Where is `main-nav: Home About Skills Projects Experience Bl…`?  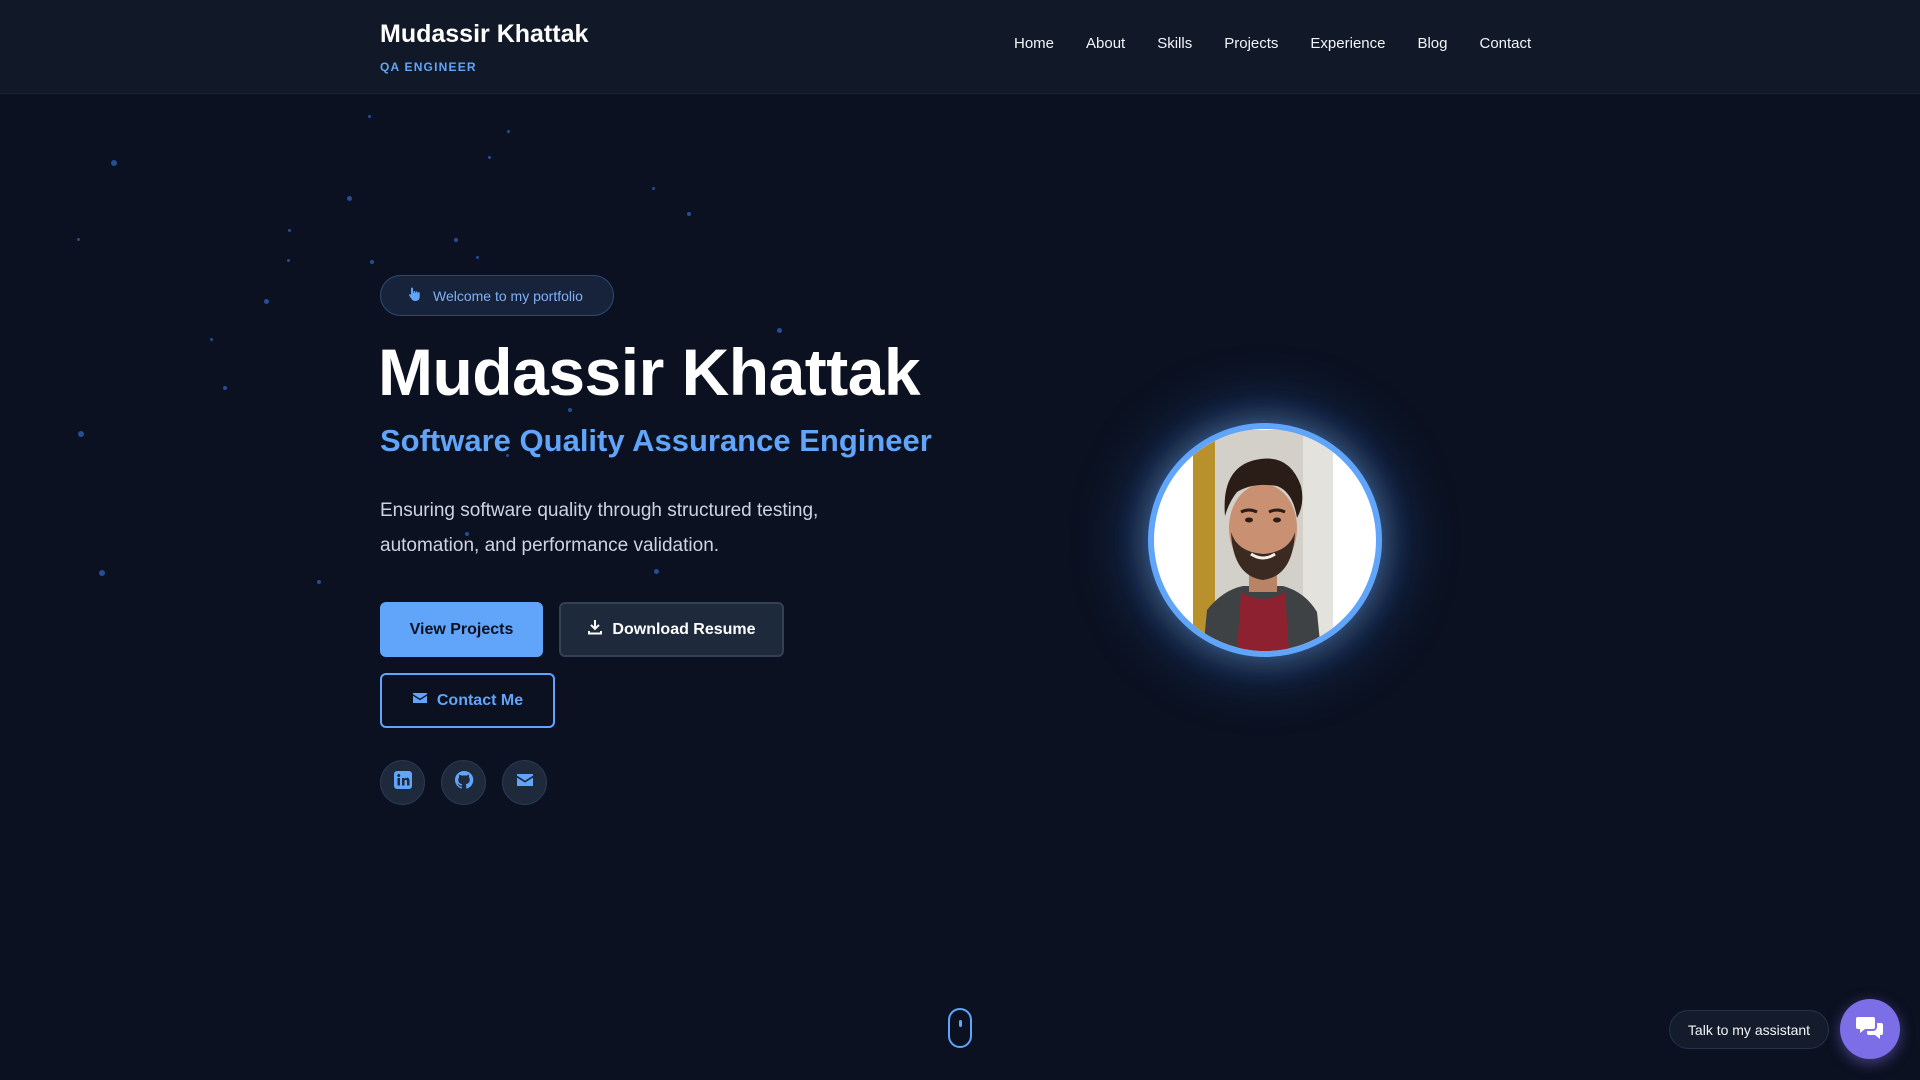 main-nav: Home About Skills Projects Experience Bl… is located at coordinates (1272, 43).